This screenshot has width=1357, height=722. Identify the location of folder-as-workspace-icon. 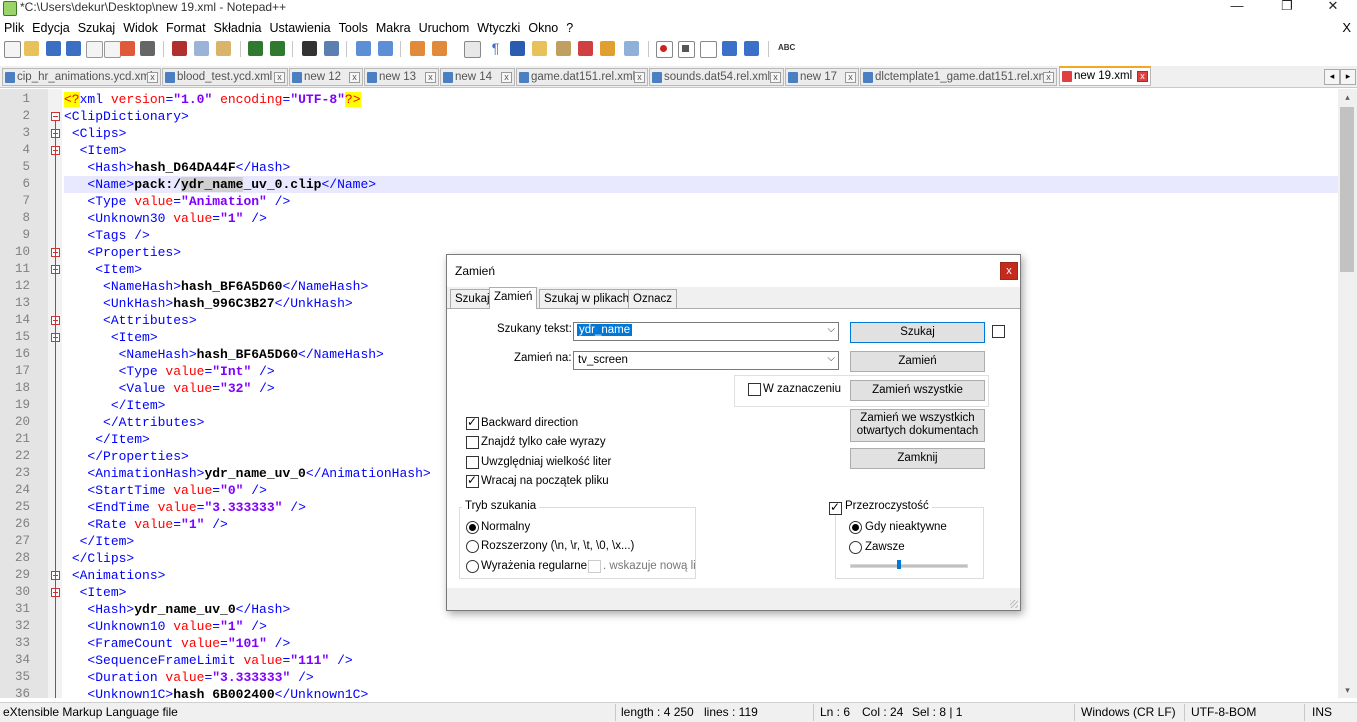
(607, 48).